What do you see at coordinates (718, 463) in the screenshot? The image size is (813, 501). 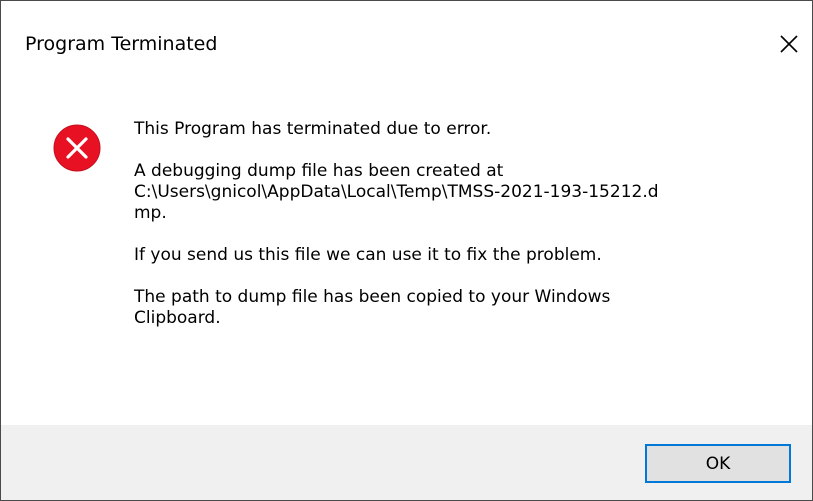 I see `ok-button: OK` at bounding box center [718, 463].